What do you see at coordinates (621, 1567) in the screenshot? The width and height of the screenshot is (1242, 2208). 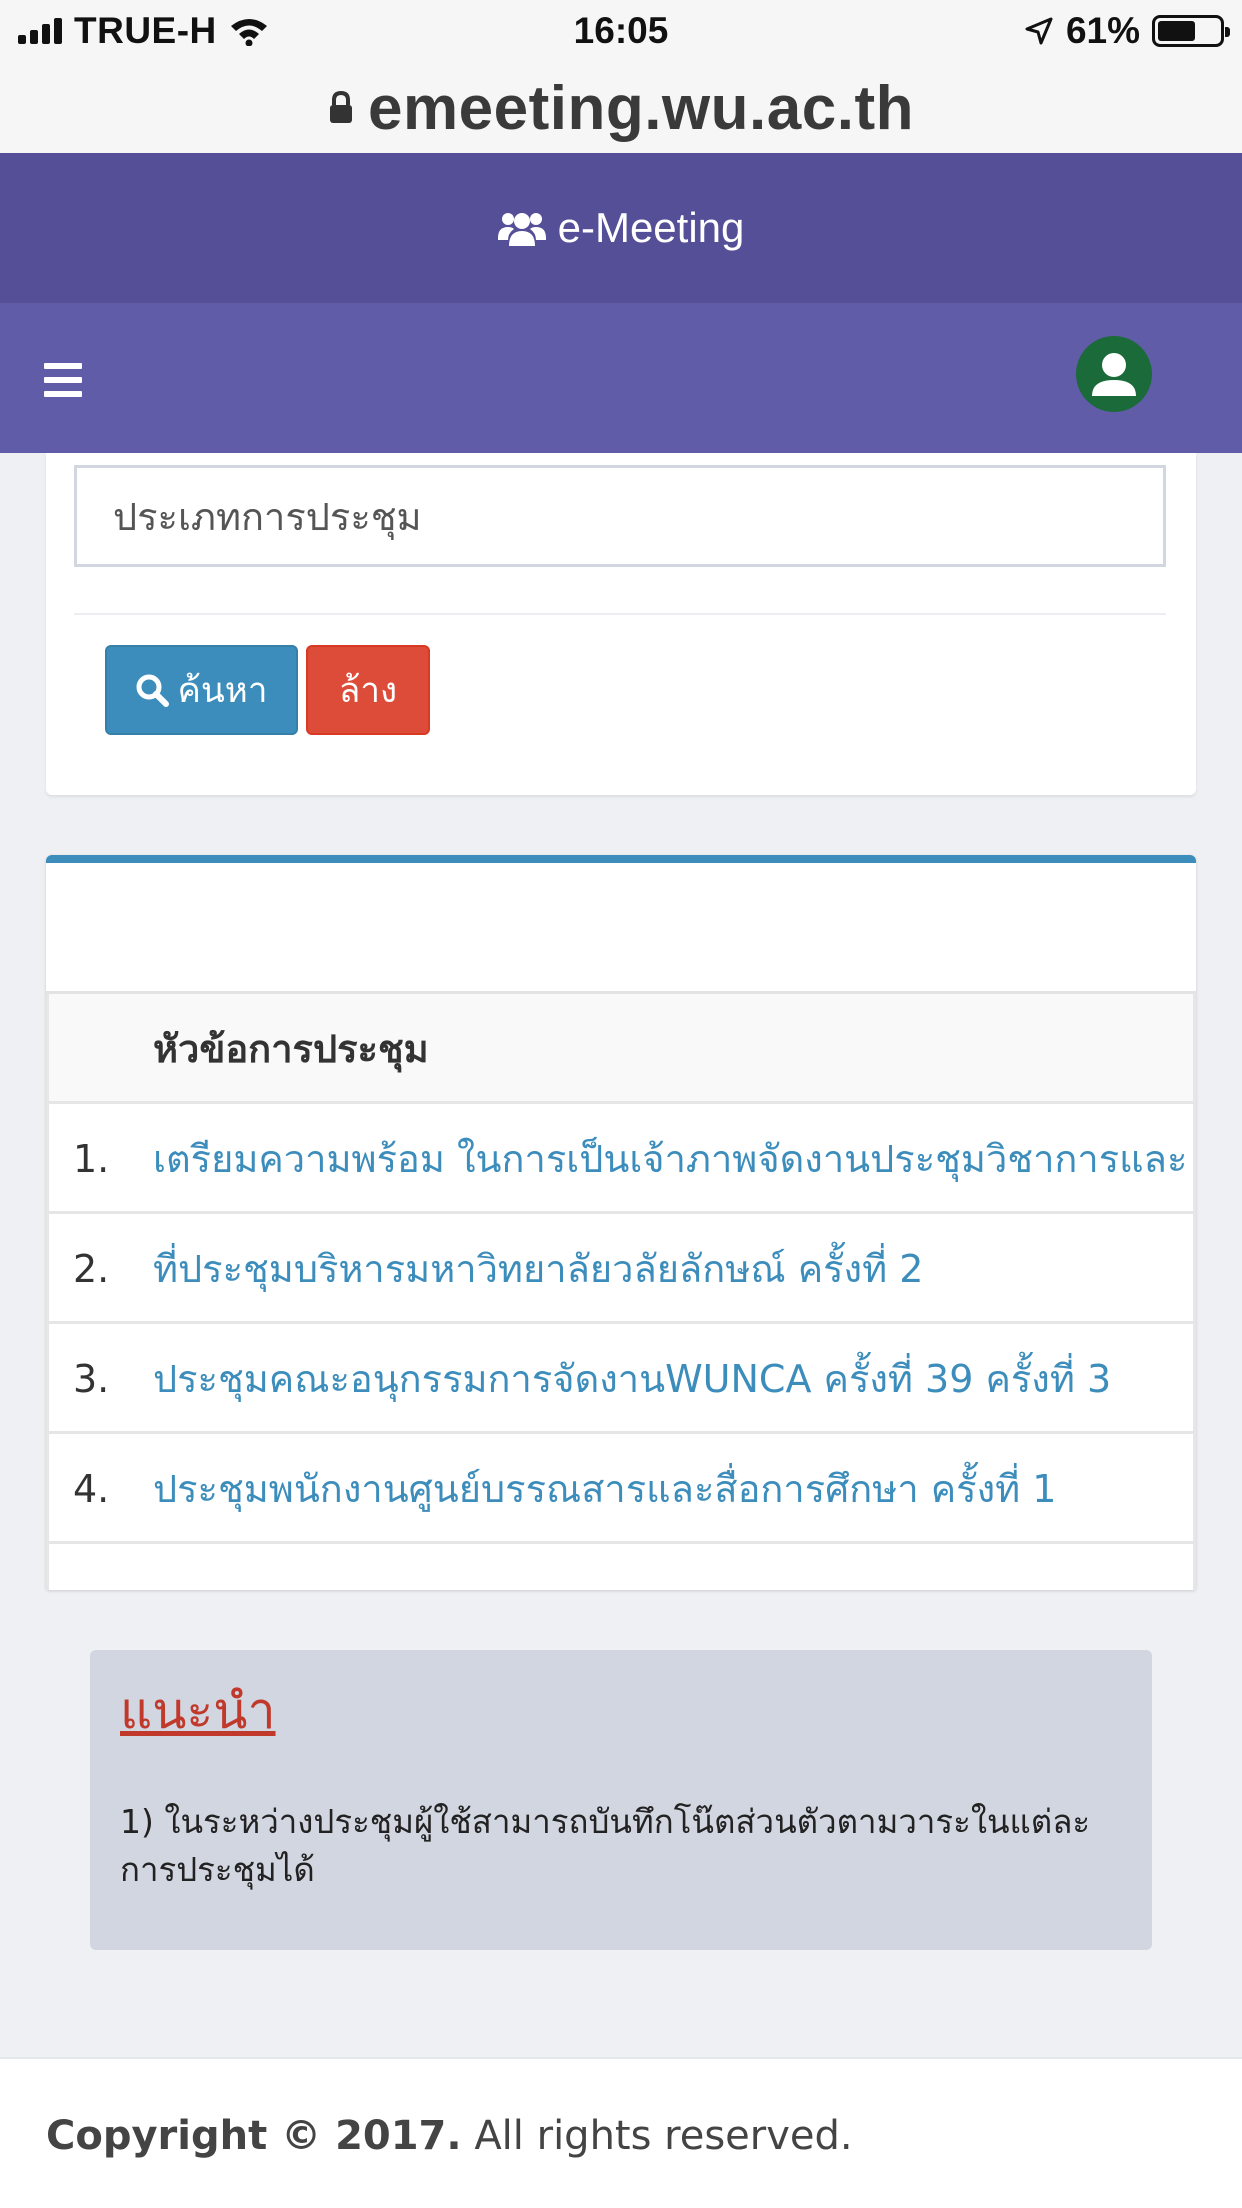 I see `table-footer-space` at bounding box center [621, 1567].